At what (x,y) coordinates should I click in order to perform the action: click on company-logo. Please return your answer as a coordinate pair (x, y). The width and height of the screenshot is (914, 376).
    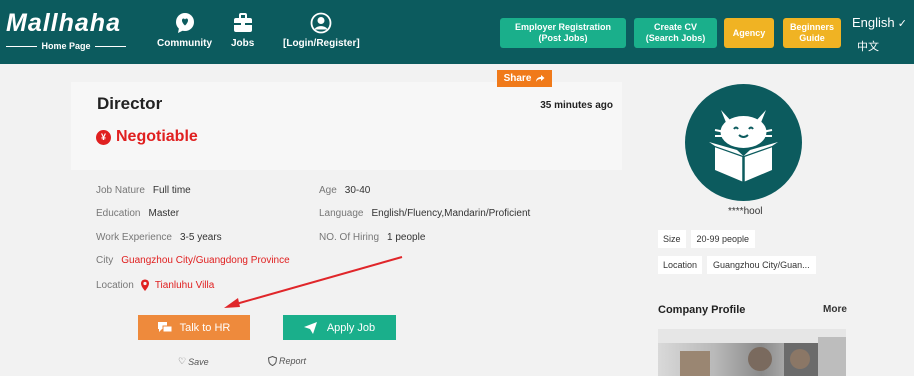
    Looking at the image, I should click on (743, 142).